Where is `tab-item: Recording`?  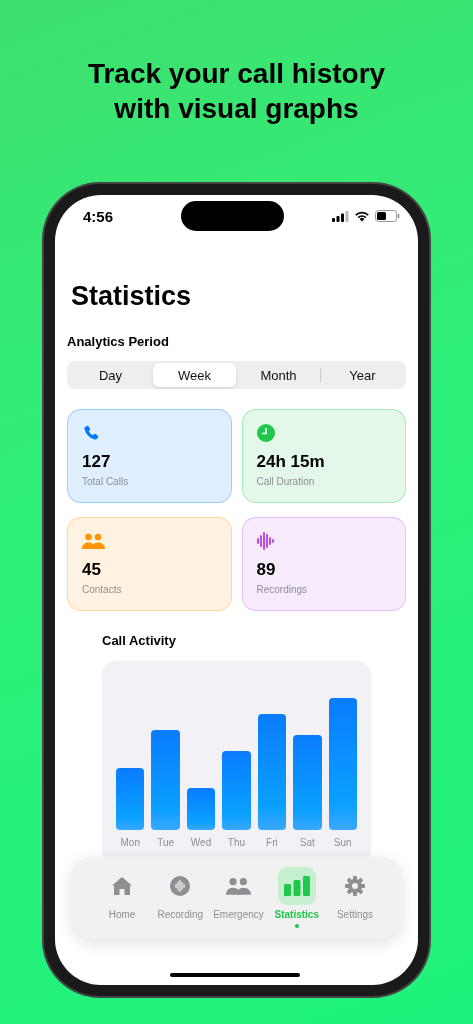
tab-item: Recording is located at coordinates (180, 888).